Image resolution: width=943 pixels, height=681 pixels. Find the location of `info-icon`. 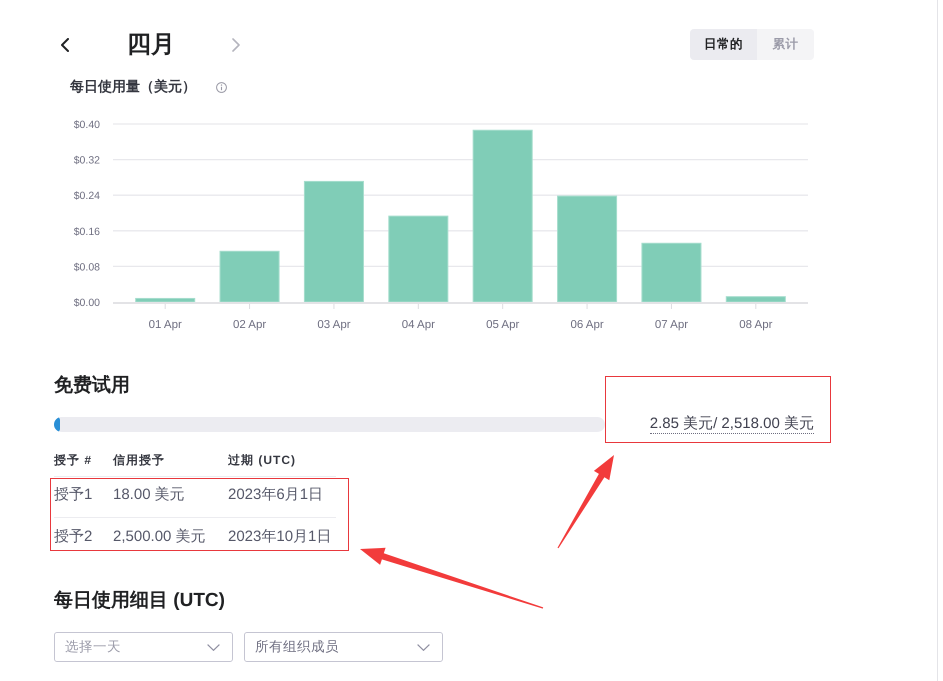

info-icon is located at coordinates (221, 87).